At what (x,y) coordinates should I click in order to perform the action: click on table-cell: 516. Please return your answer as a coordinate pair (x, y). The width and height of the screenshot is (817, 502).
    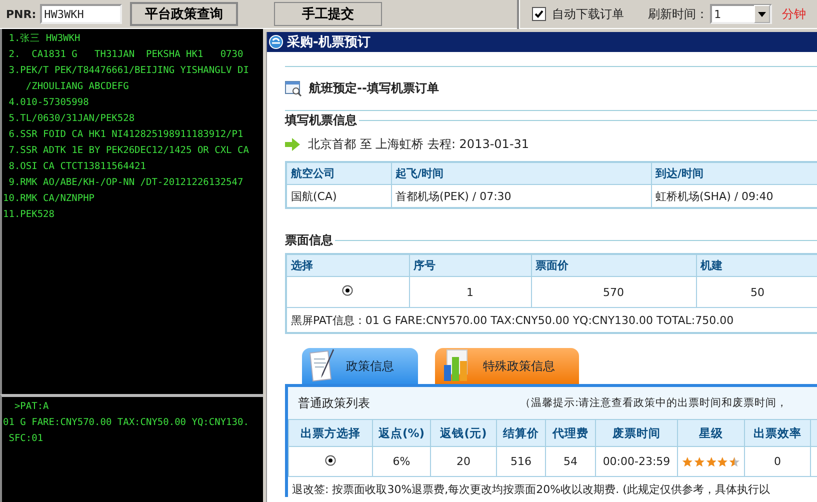
    Looking at the image, I should click on (521, 461).